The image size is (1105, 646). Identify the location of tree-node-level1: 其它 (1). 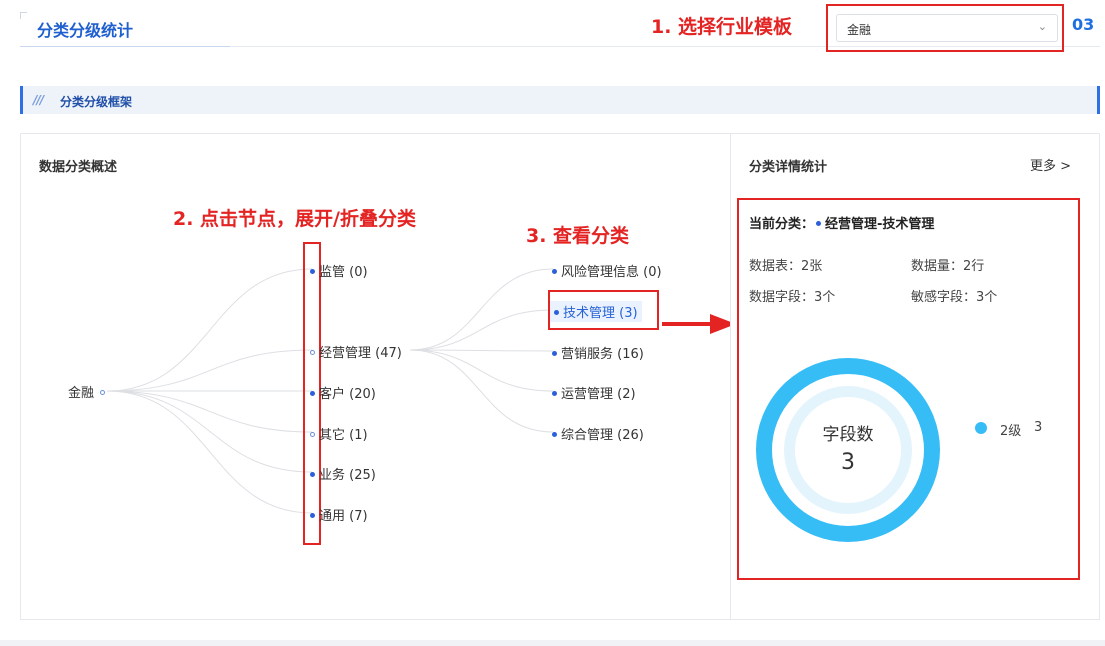
(339, 433).